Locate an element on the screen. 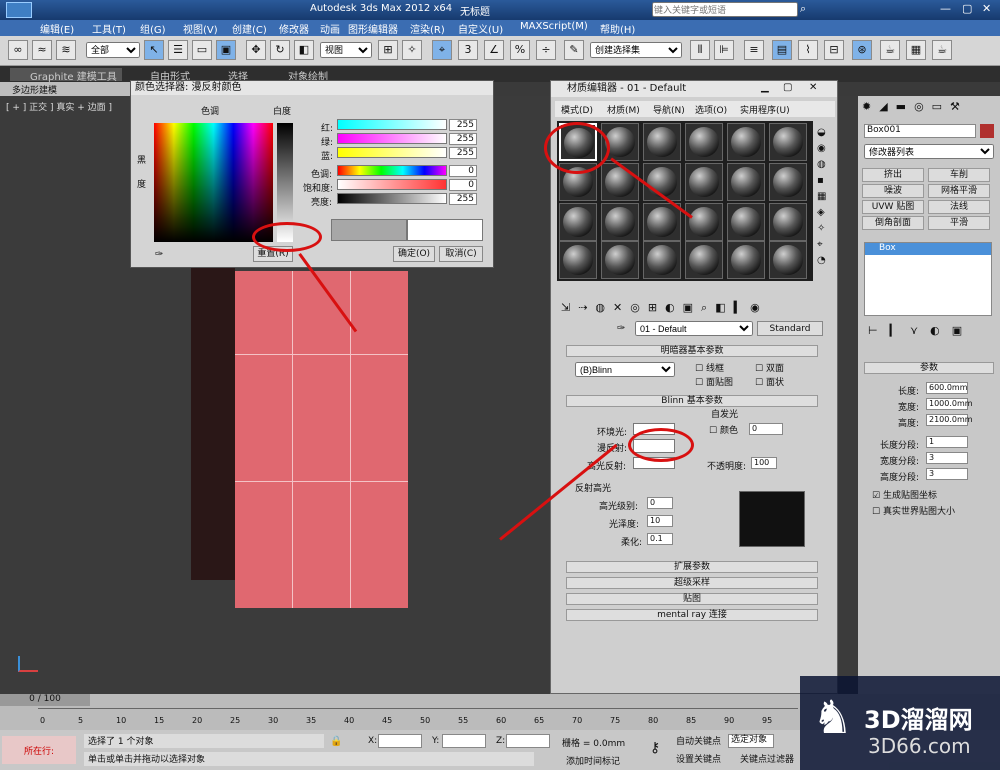  menu-modifiers: 修改器 is located at coordinates (294, 28).